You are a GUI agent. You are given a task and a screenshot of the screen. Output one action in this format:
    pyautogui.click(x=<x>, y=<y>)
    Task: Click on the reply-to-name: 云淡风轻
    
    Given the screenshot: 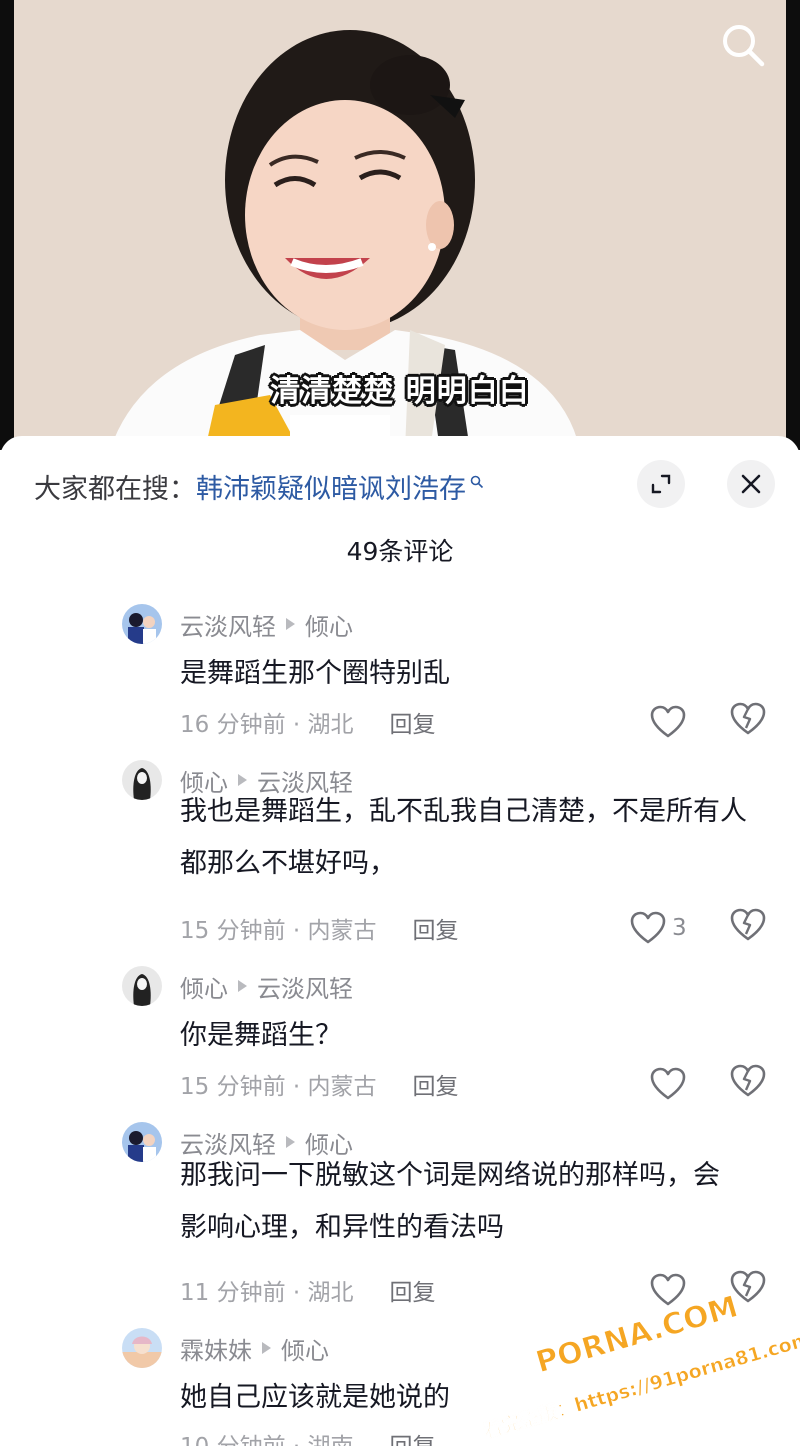 What is the action you would take?
    pyautogui.click(x=305, y=986)
    